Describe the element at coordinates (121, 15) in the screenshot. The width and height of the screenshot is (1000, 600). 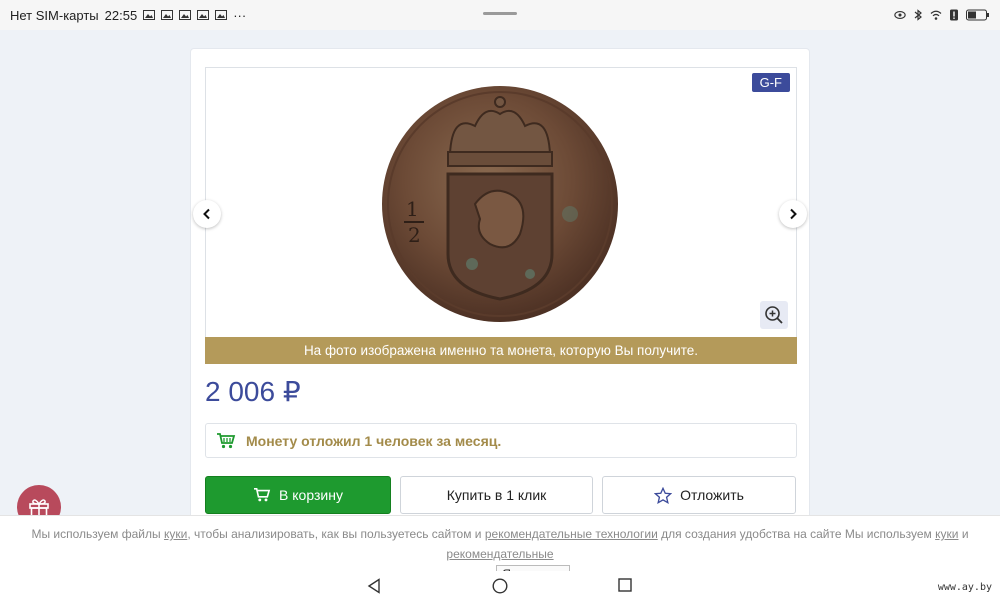
I see `clock-text: 22:55` at that location.